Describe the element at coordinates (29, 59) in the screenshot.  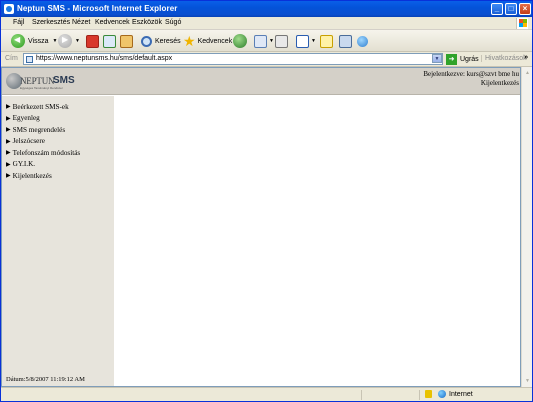
I see `page-icon` at that location.